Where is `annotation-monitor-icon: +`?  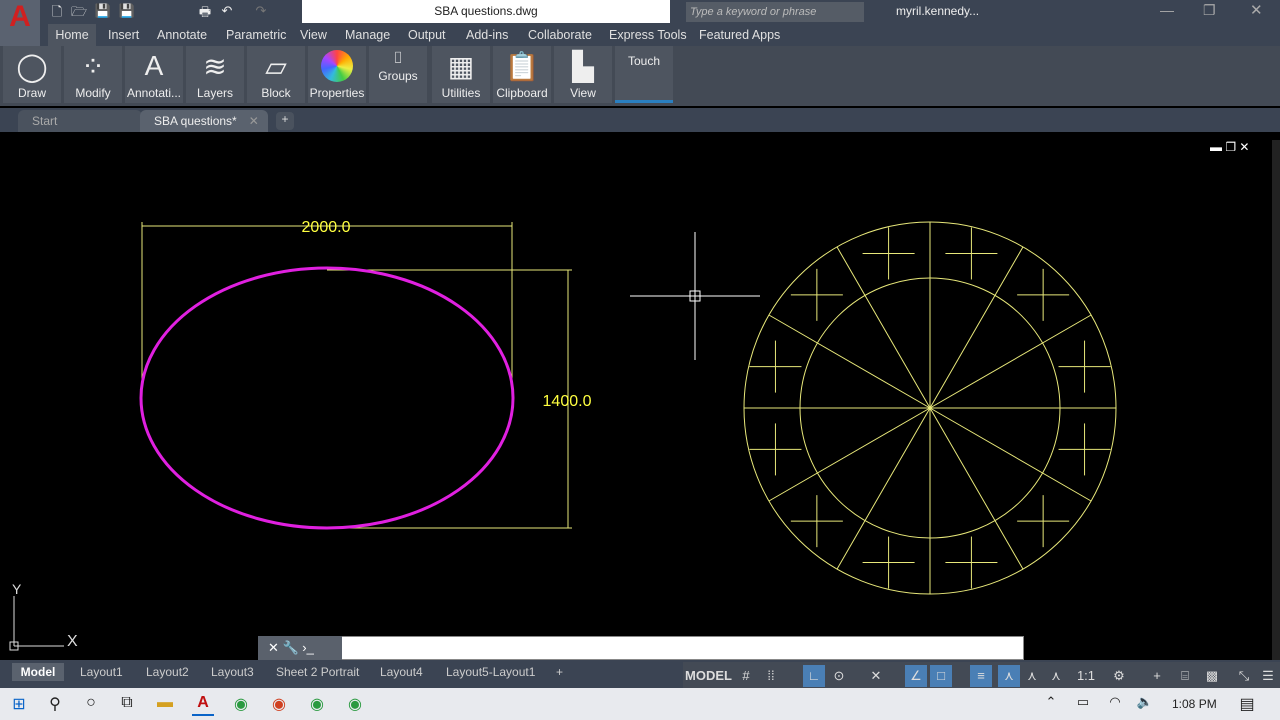
annotation-monitor-icon: + is located at coordinates (1157, 676).